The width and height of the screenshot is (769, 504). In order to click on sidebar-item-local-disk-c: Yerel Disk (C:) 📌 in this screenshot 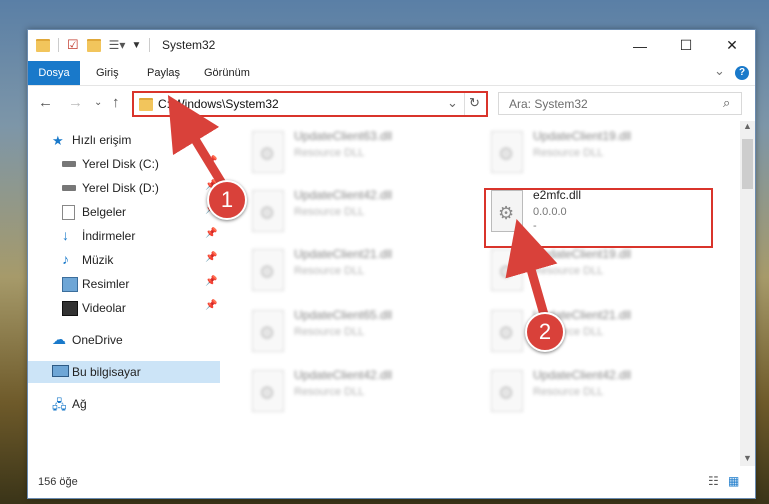, I will do `click(124, 164)`.